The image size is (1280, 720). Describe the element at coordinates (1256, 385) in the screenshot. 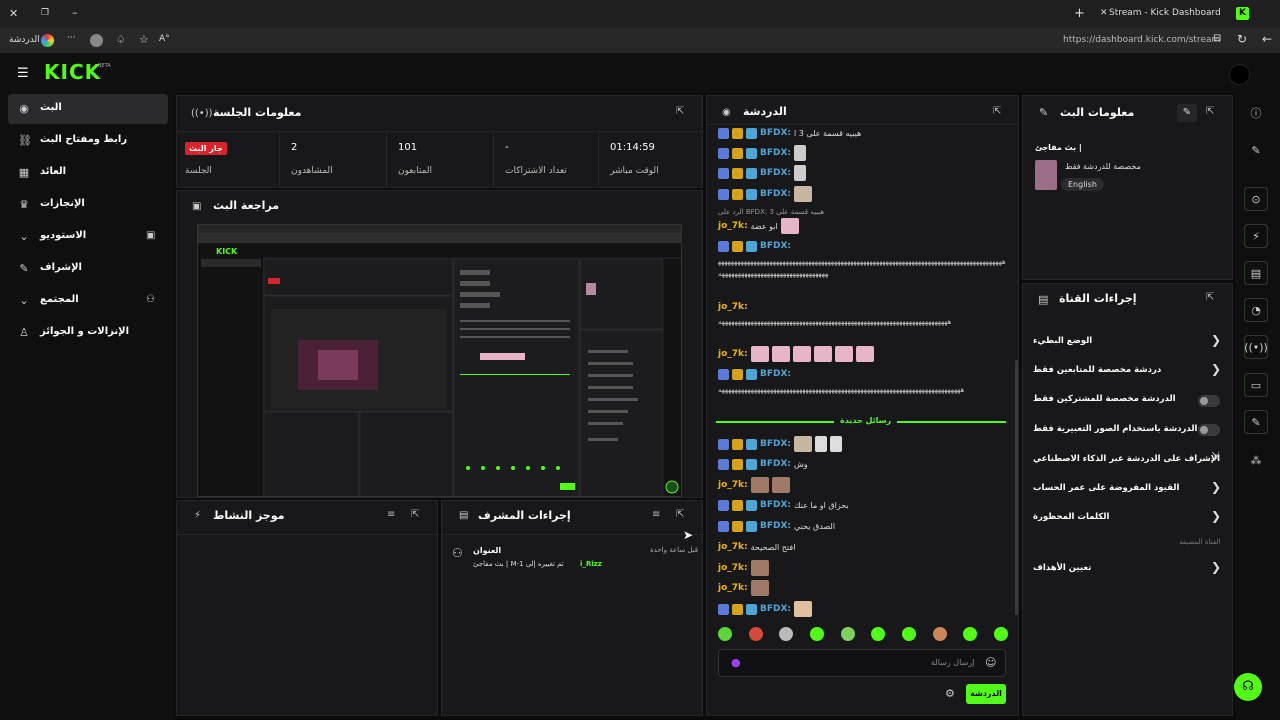

I see `panels-icon: ▭` at that location.